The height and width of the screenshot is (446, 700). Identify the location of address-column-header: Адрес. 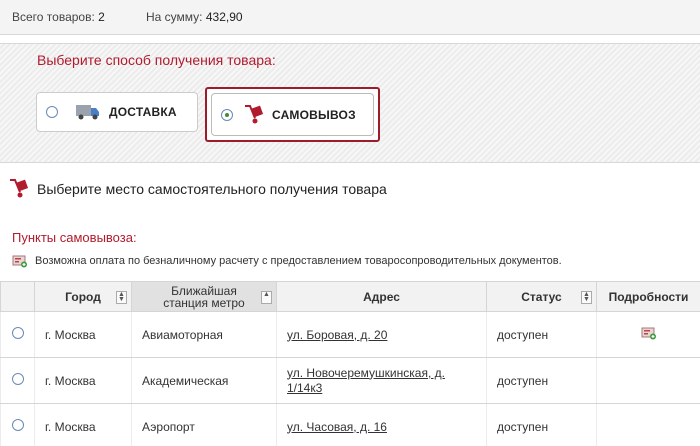
(381, 296).